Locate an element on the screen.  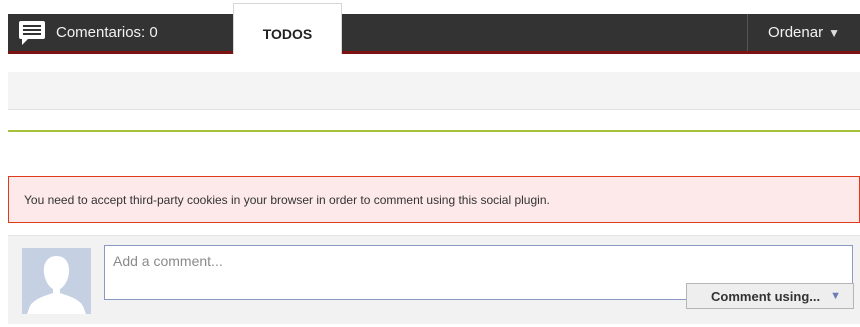
avatar is located at coordinates (56, 281).